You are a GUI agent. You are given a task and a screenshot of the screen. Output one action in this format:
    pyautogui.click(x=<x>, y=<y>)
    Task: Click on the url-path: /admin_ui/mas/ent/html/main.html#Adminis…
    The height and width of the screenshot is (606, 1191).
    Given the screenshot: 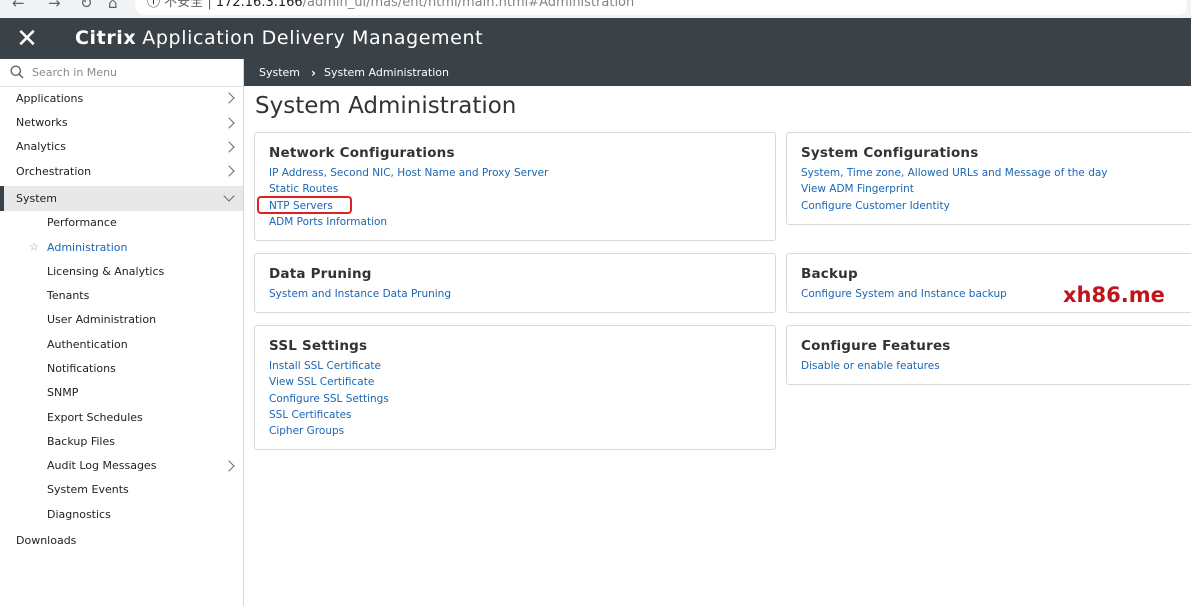 What is the action you would take?
    pyautogui.click(x=468, y=5)
    